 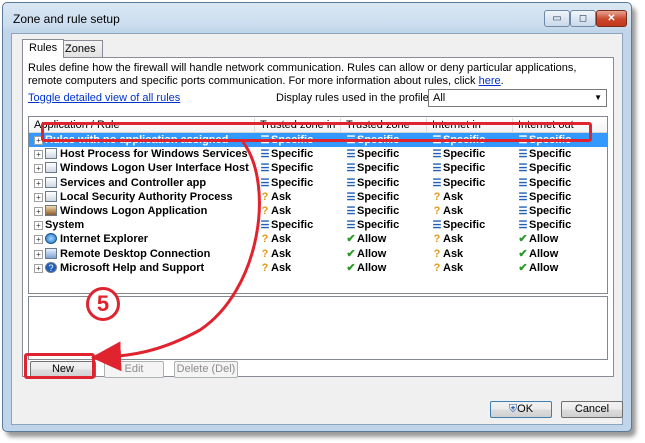 I want to click on maximize-button: ◻, so click(x=583, y=18).